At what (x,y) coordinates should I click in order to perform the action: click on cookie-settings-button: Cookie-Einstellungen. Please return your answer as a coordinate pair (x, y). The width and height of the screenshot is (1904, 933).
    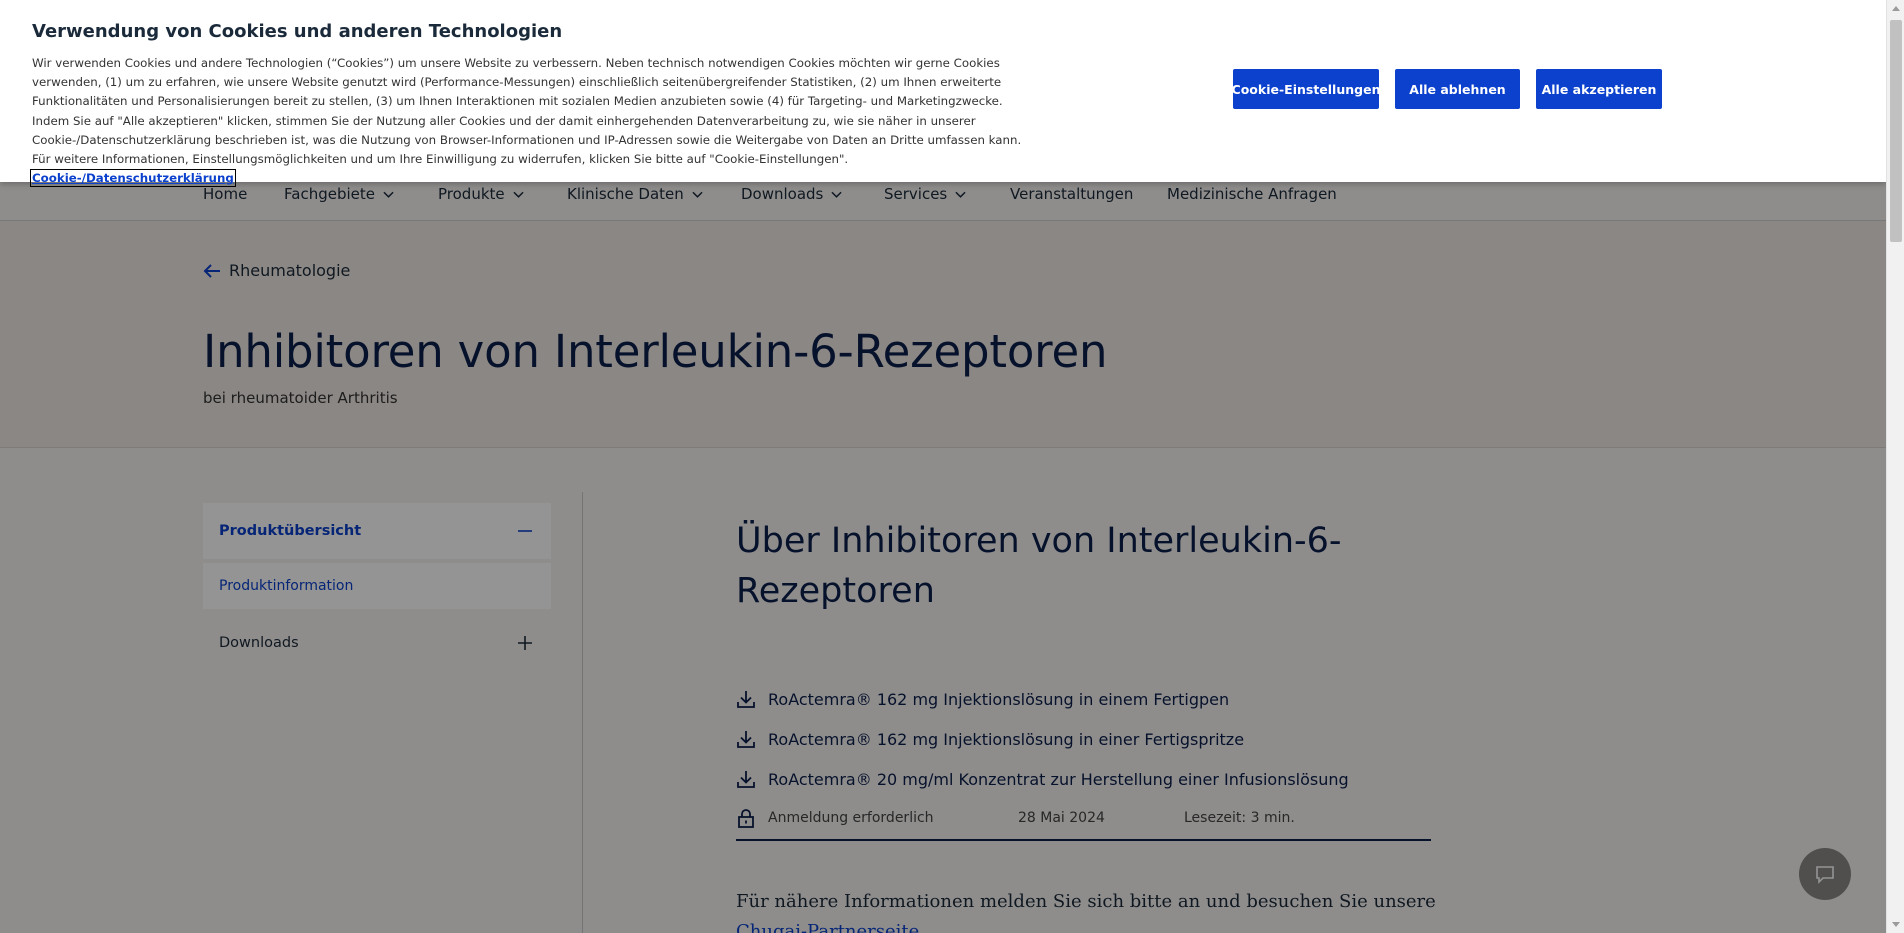
    Looking at the image, I should click on (1306, 89).